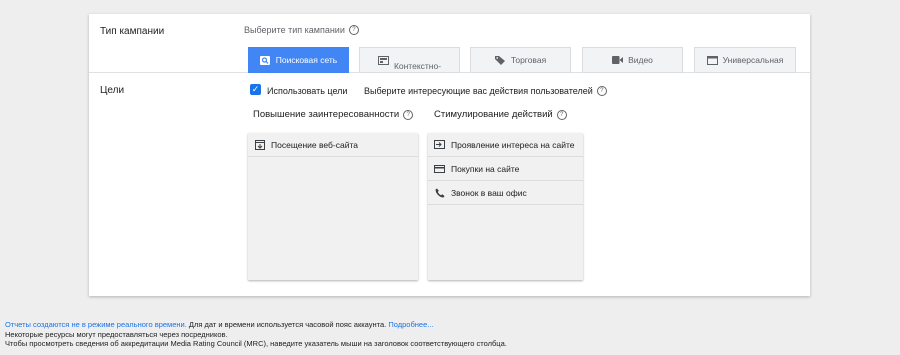  Describe the element at coordinates (326, 114) in the screenshot. I see `engagement-column-title-text: Повышение заинтересованности` at that location.